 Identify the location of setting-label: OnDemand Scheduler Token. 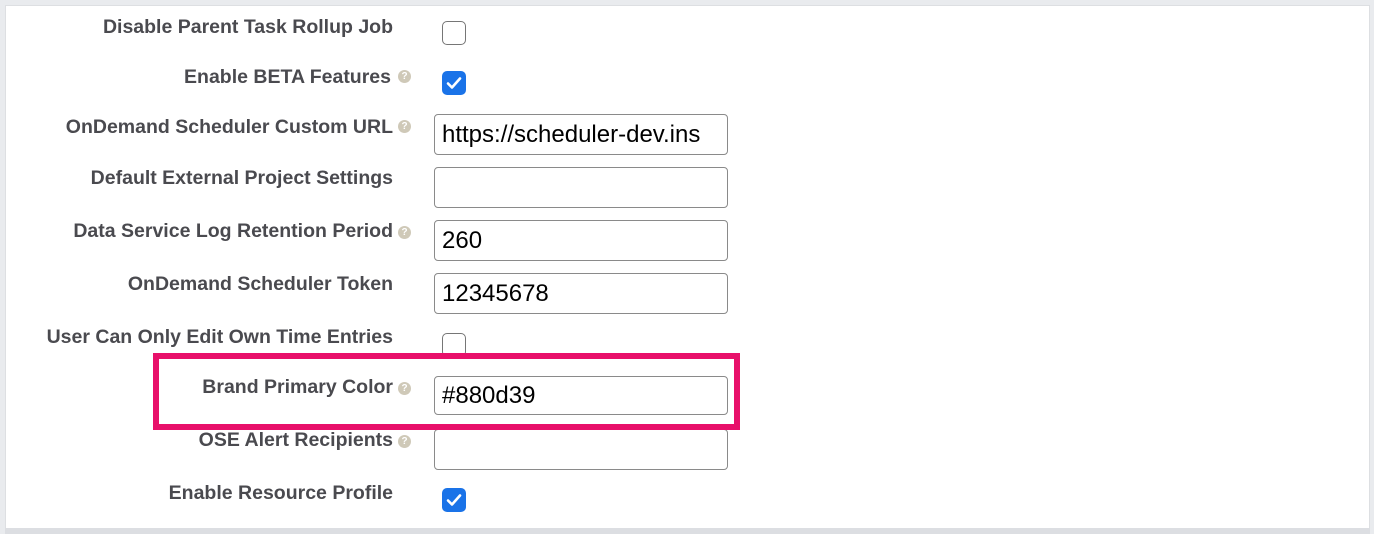
(260, 284).